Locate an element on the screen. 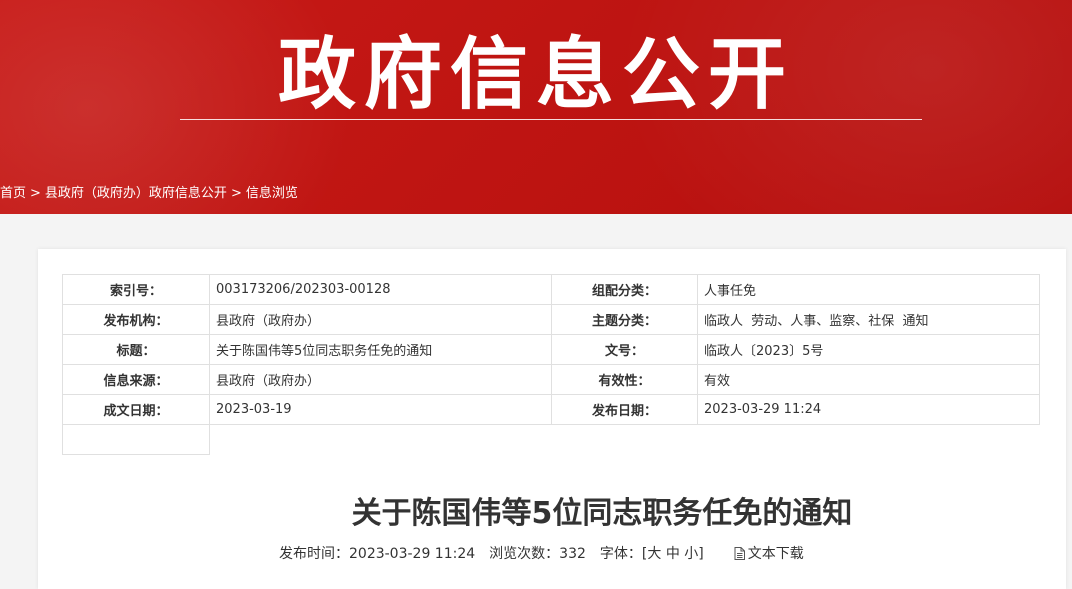 This screenshot has width=1072, height=589. font-size-label: 字体： is located at coordinates (620, 554).